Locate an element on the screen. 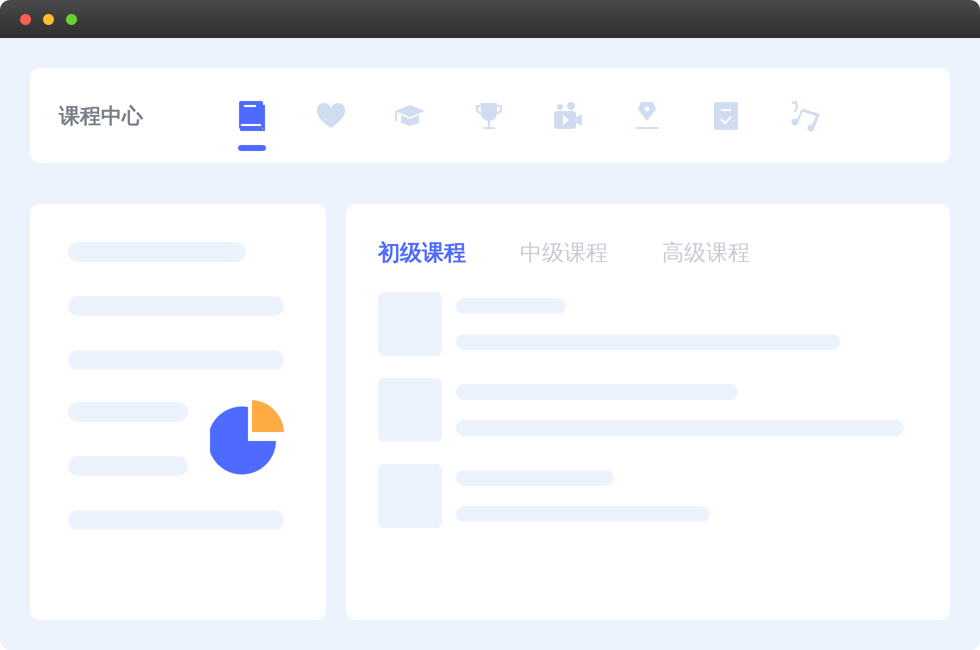 This screenshot has height=650, width=980. video-icon is located at coordinates (568, 116).